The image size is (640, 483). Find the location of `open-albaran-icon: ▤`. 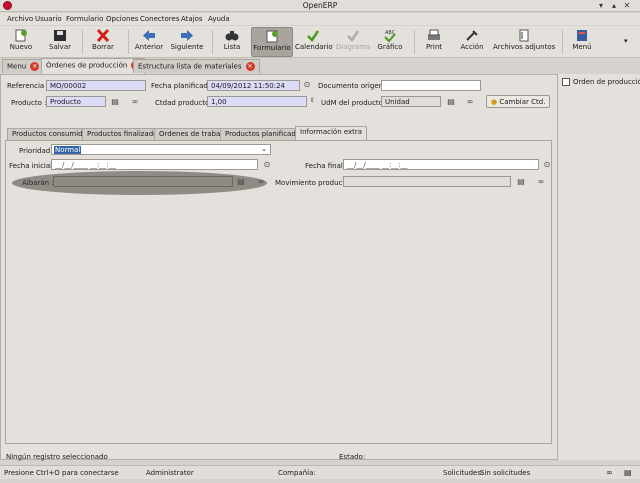

open-albaran-icon: ▤ is located at coordinates (241, 182).